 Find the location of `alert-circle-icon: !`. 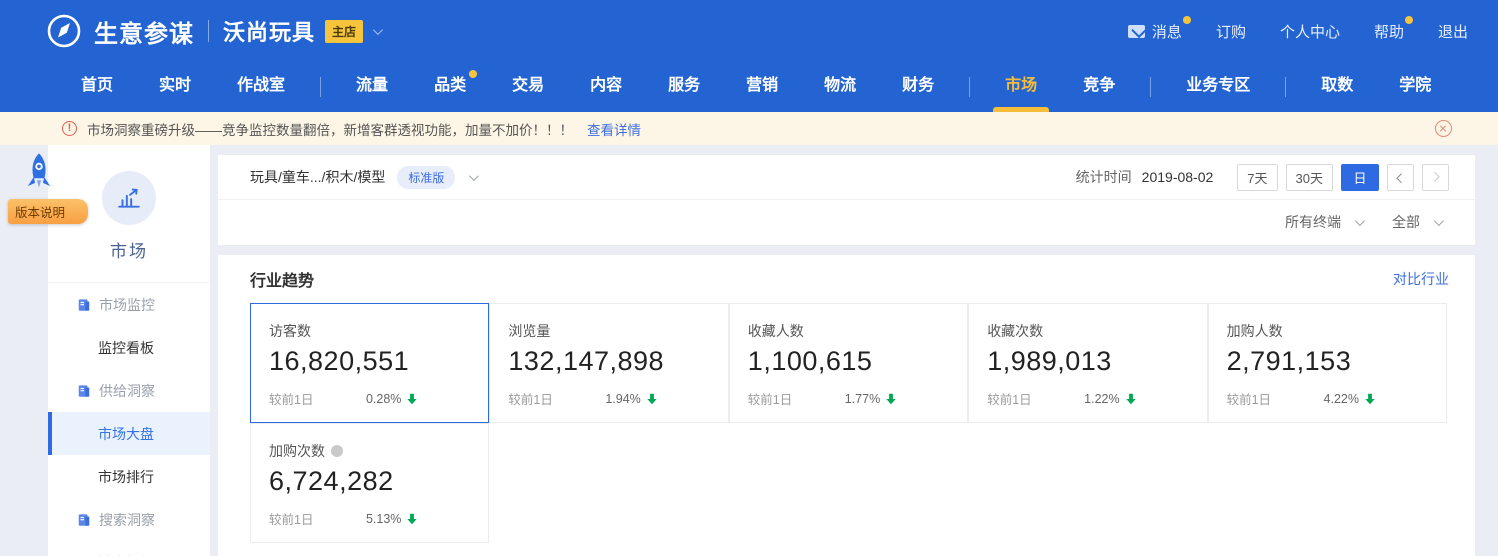

alert-circle-icon: ! is located at coordinates (69, 128).